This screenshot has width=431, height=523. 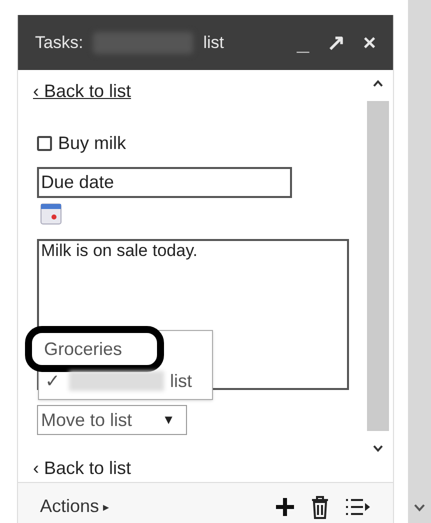 I want to click on page-scrollbar, so click(x=419, y=261).